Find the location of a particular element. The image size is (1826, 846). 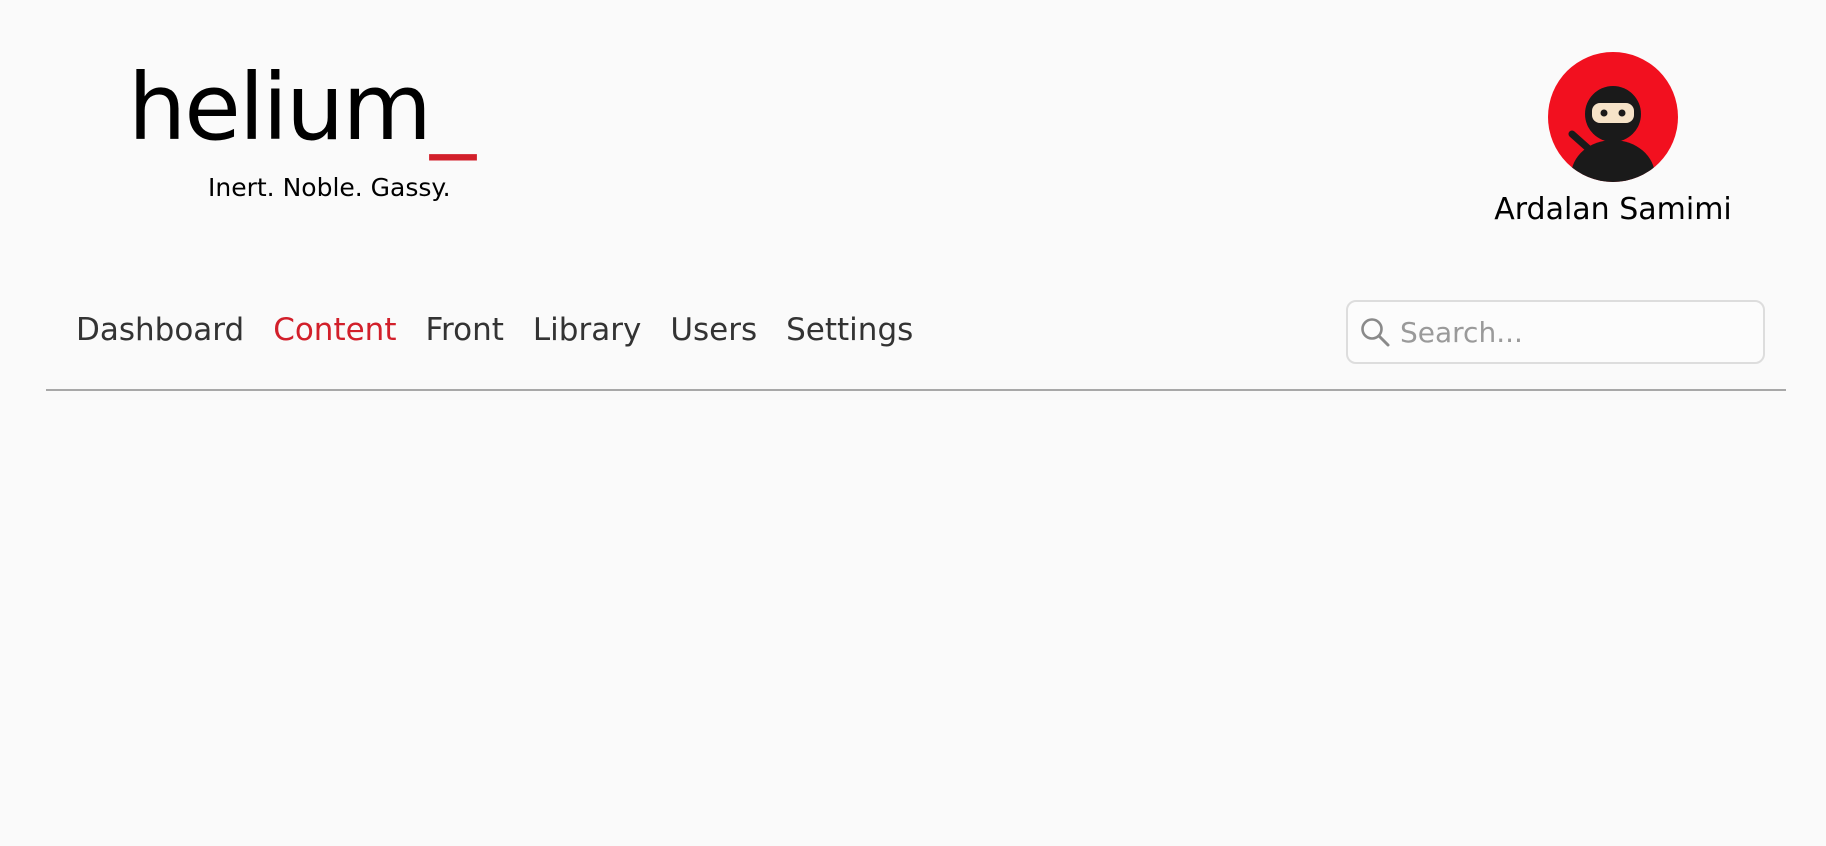

user-name: Ardalan Samimi is located at coordinates (1613, 209).